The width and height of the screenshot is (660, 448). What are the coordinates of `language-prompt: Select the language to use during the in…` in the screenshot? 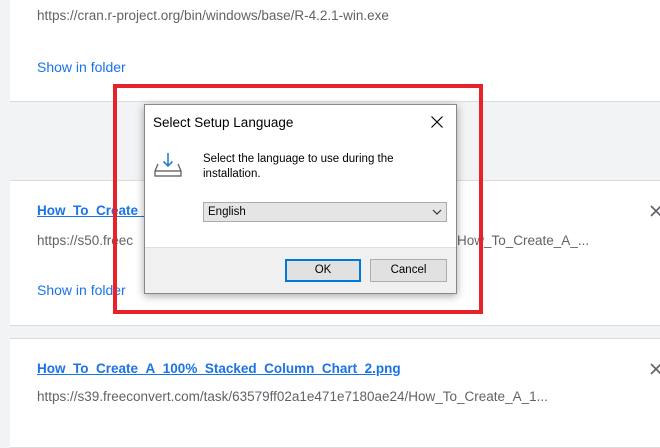 It's located at (298, 166).